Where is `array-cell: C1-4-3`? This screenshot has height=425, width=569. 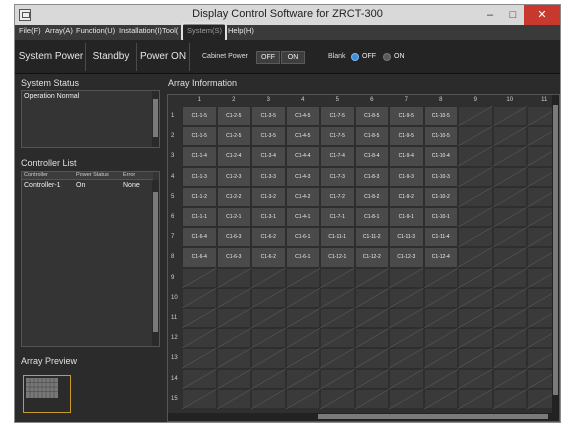 array-cell: C1-4-3 is located at coordinates (302, 176).